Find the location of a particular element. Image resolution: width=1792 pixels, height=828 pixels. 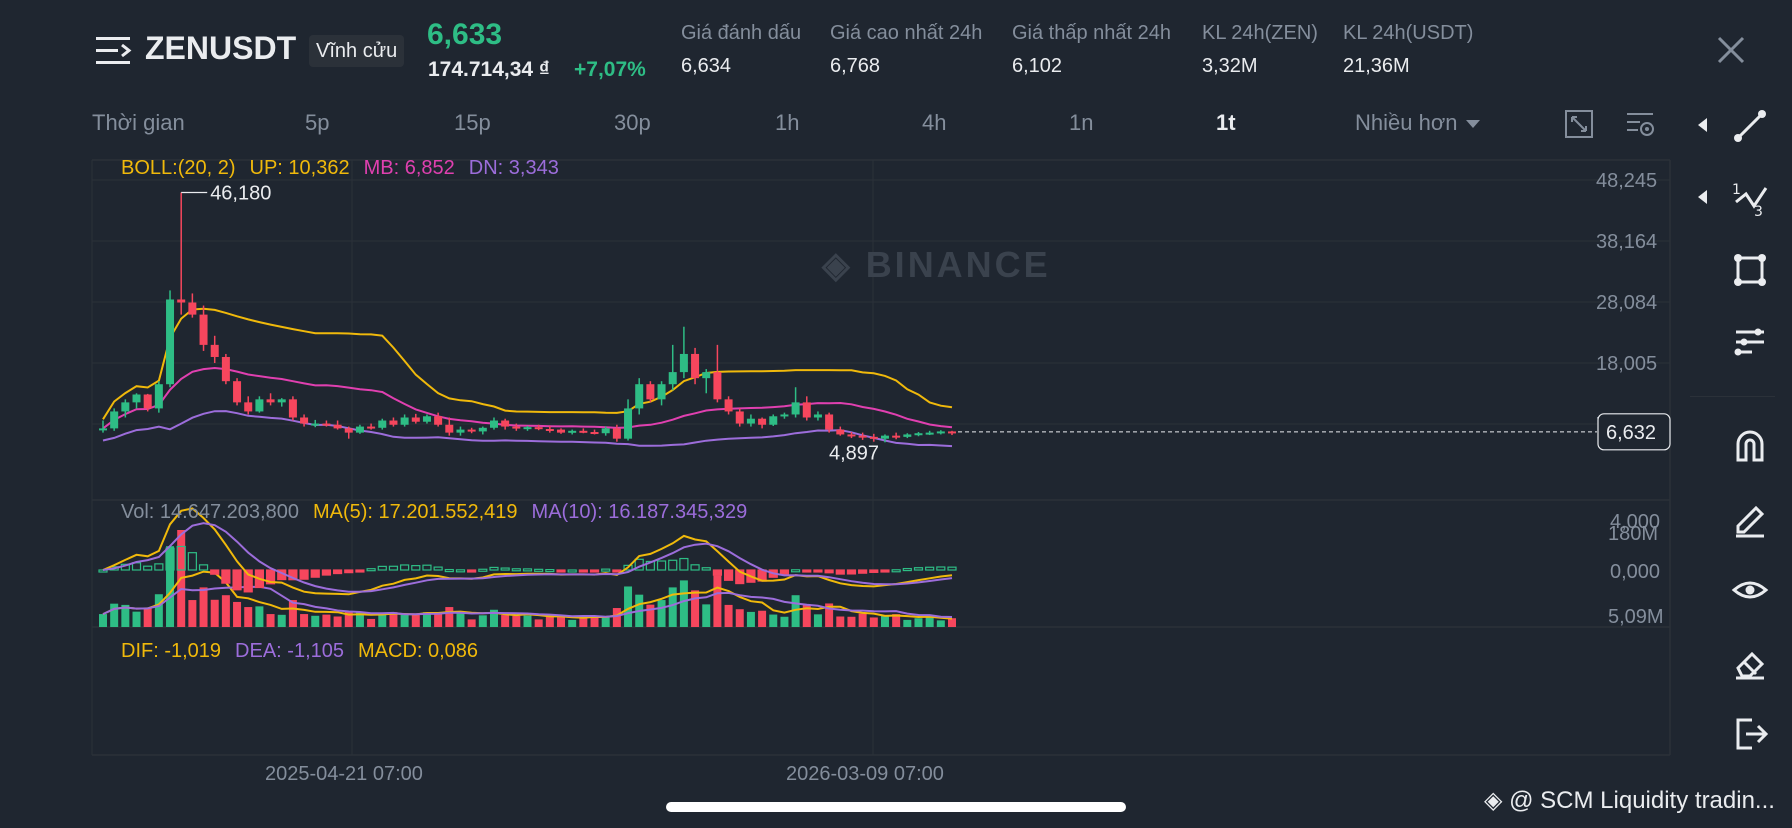

tab-timeframe-15p: 15p is located at coordinates (472, 123).